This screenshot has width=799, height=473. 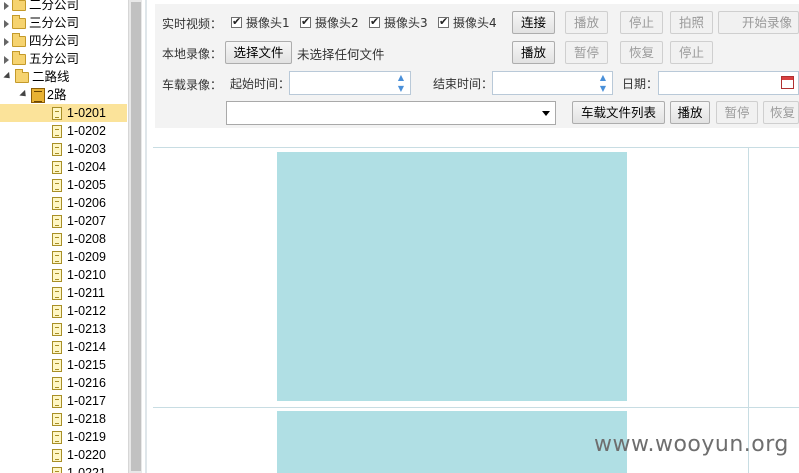 What do you see at coordinates (53, 437) in the screenshot?
I see `tree-item: 1-0219` at bounding box center [53, 437].